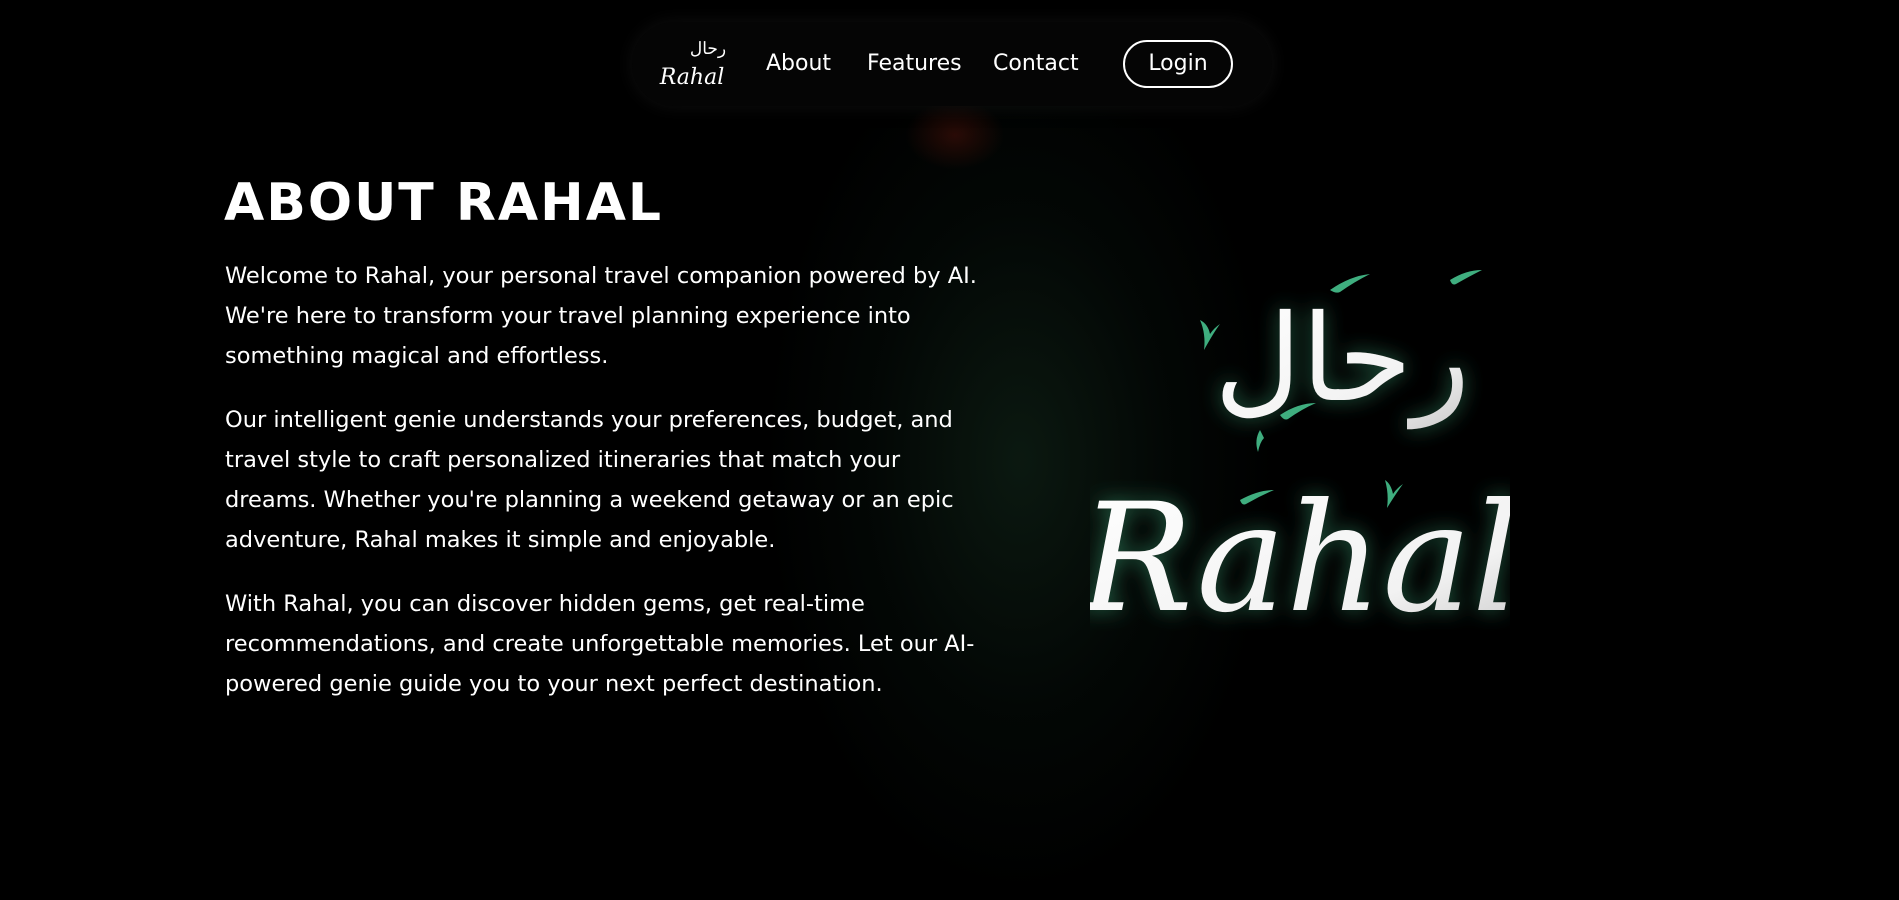 The width and height of the screenshot is (1899, 900). Describe the element at coordinates (1178, 64) in the screenshot. I see `login-button: Login` at that location.